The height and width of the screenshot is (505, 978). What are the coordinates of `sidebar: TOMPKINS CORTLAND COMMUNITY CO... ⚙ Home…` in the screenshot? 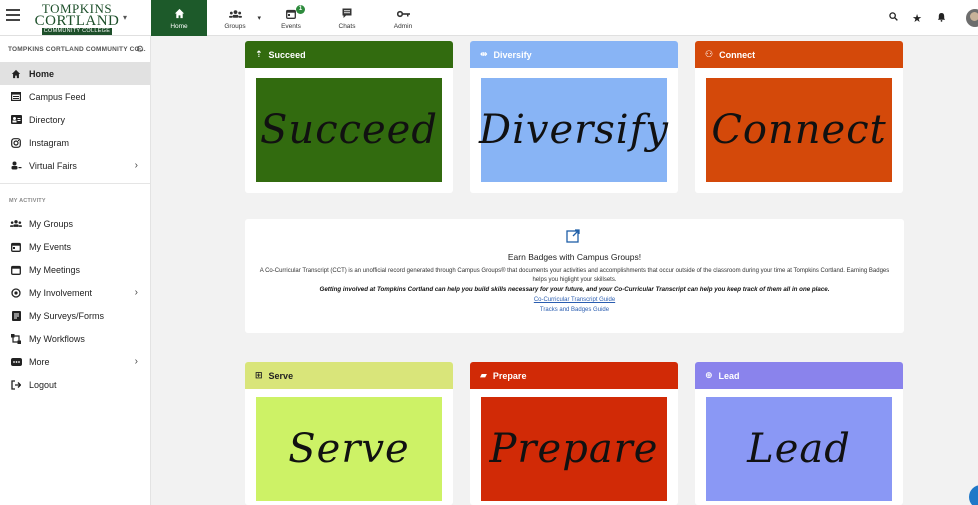 It's located at (75, 270).